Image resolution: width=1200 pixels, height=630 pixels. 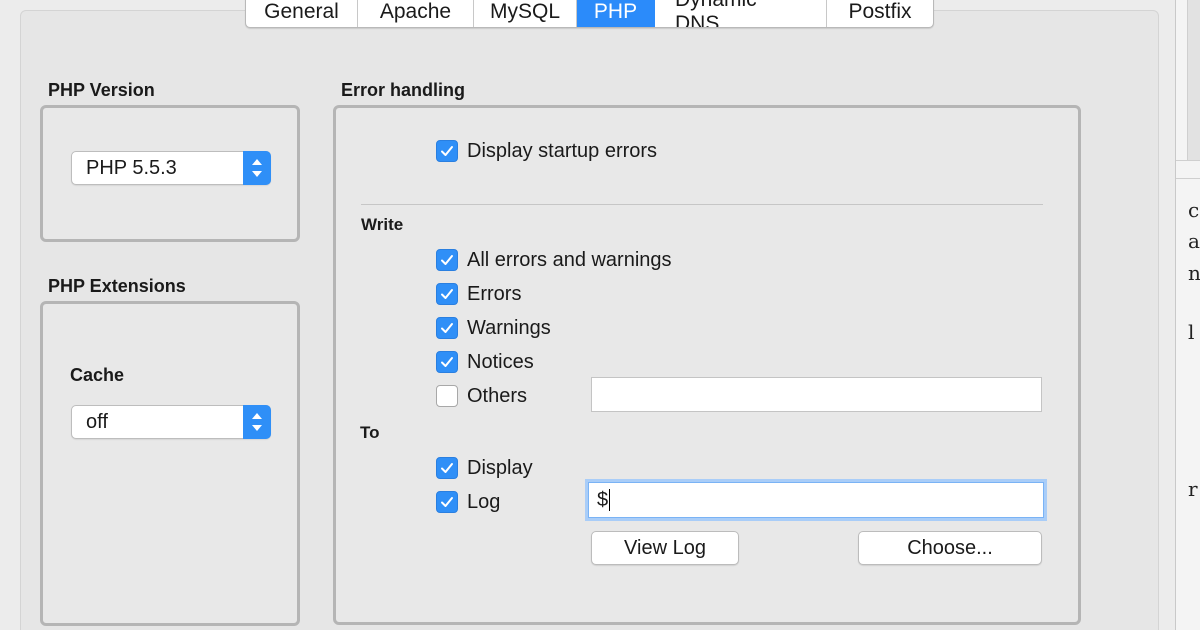 I want to click on cache-value: off, so click(x=97, y=421).